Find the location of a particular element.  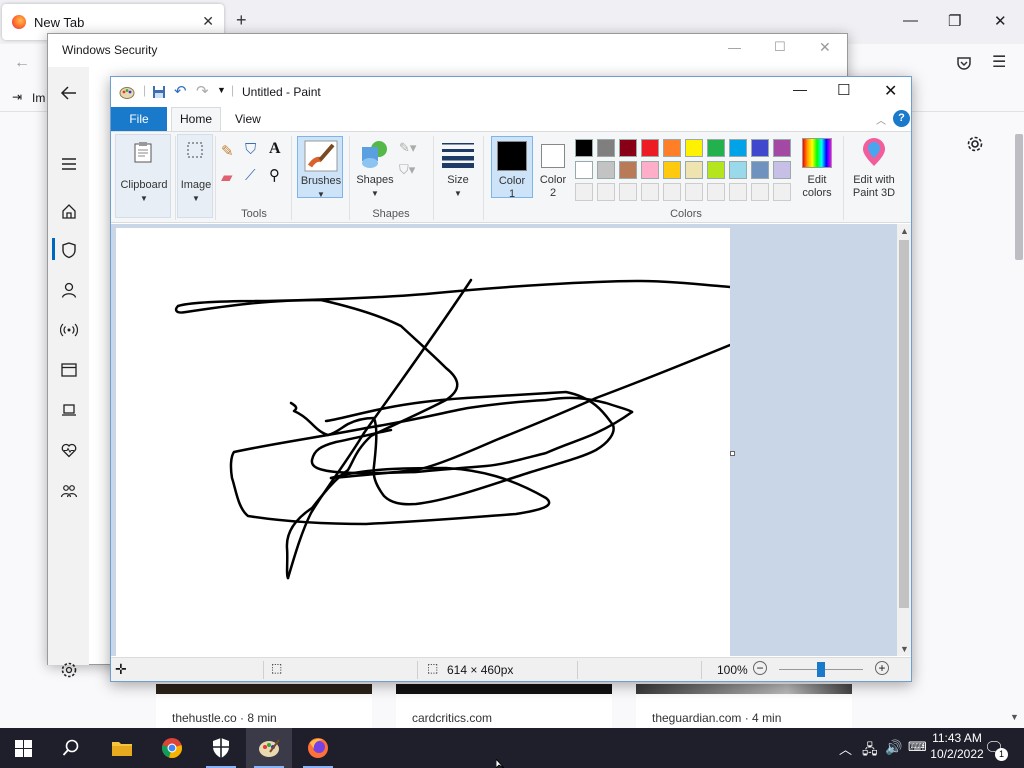

outline-icon: ✎▾ is located at coordinates (407, 148).